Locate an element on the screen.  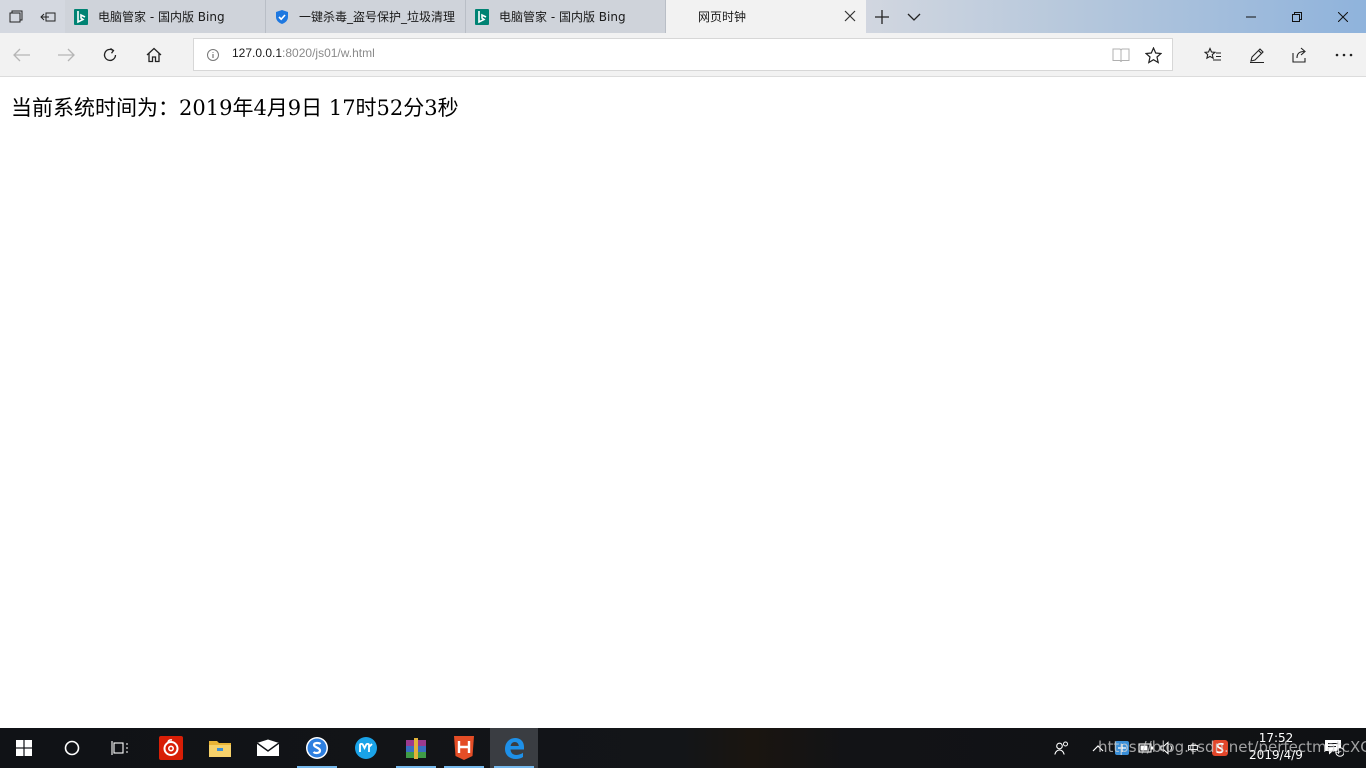
minimize-button is located at coordinates (1251, 16).